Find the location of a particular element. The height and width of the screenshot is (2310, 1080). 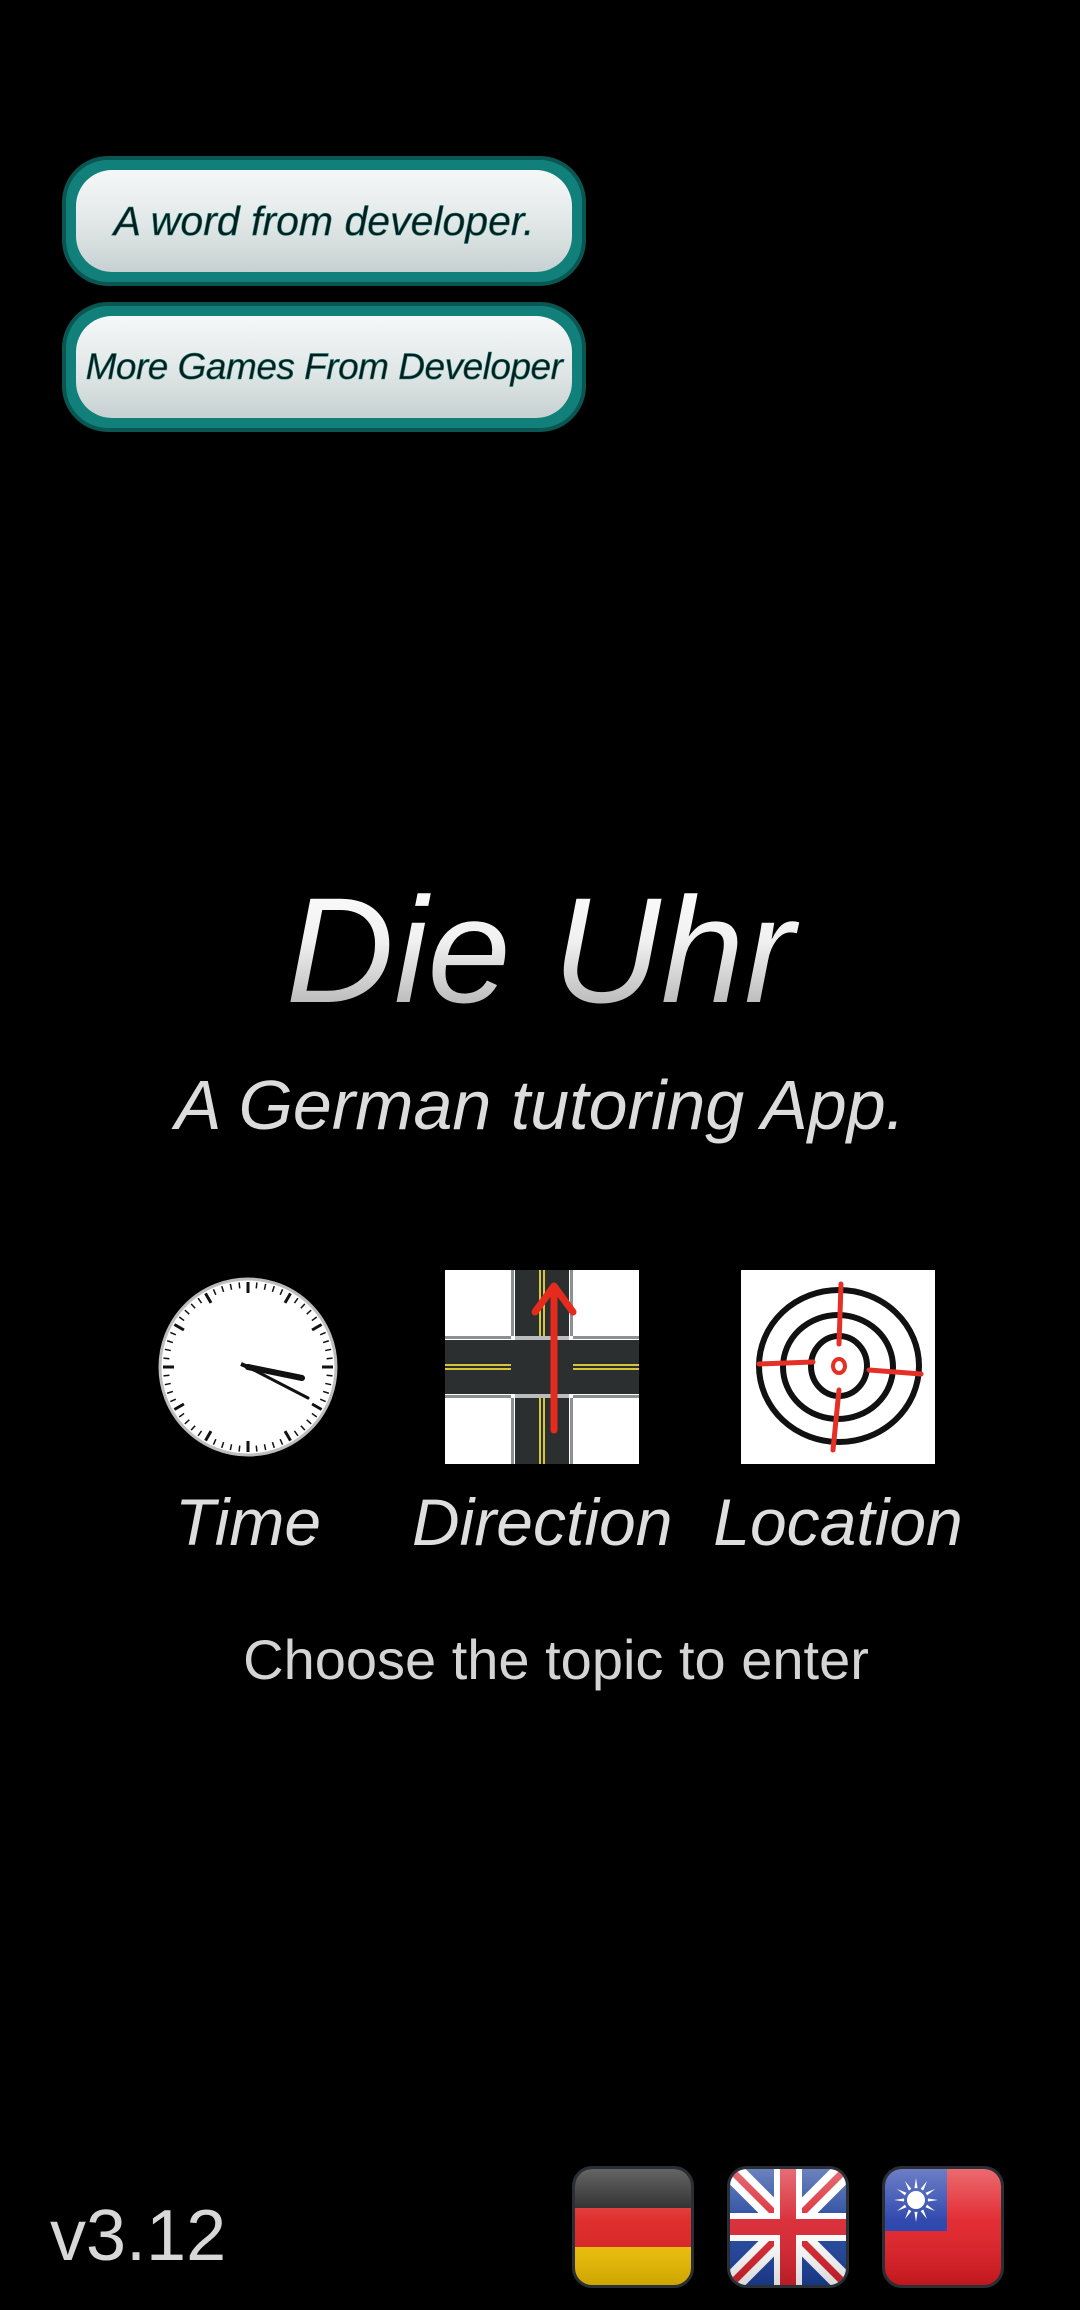

word-from-developer-label: A word from developer. is located at coordinates (324, 221).